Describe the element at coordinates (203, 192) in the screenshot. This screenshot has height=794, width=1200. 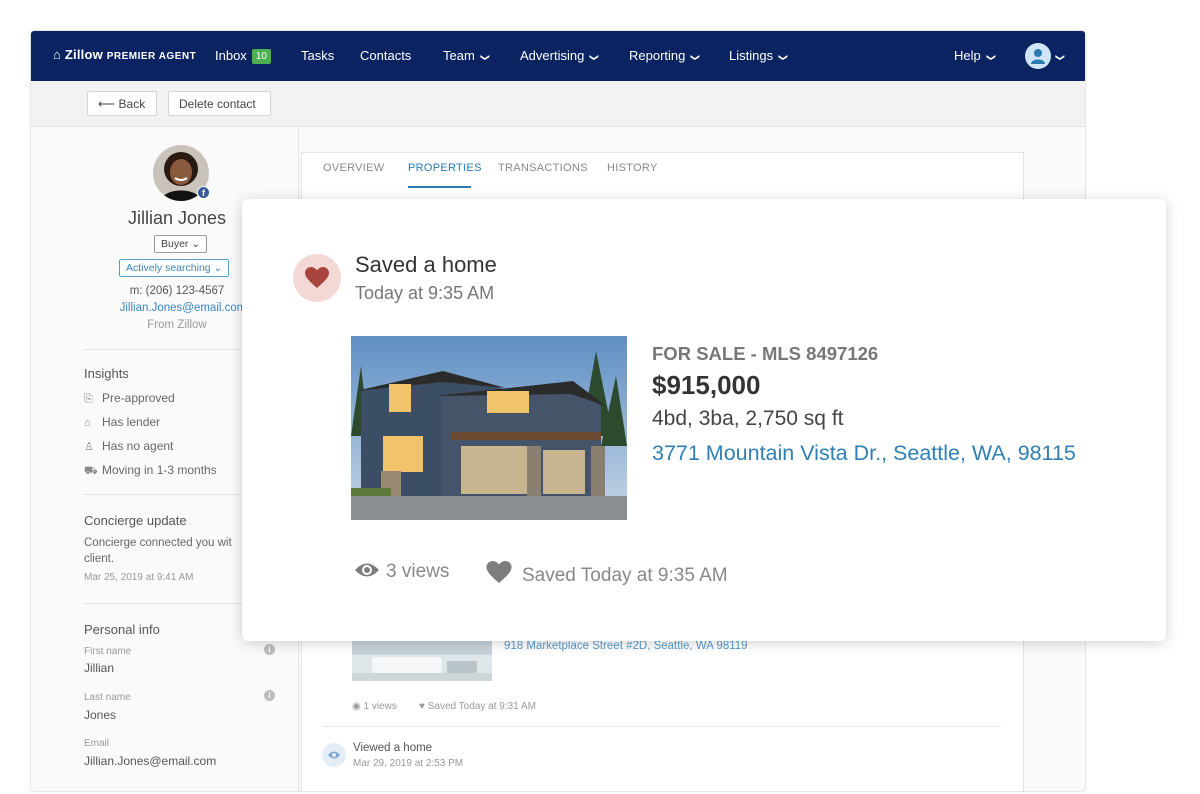
I see `facebook-icon: f` at that location.